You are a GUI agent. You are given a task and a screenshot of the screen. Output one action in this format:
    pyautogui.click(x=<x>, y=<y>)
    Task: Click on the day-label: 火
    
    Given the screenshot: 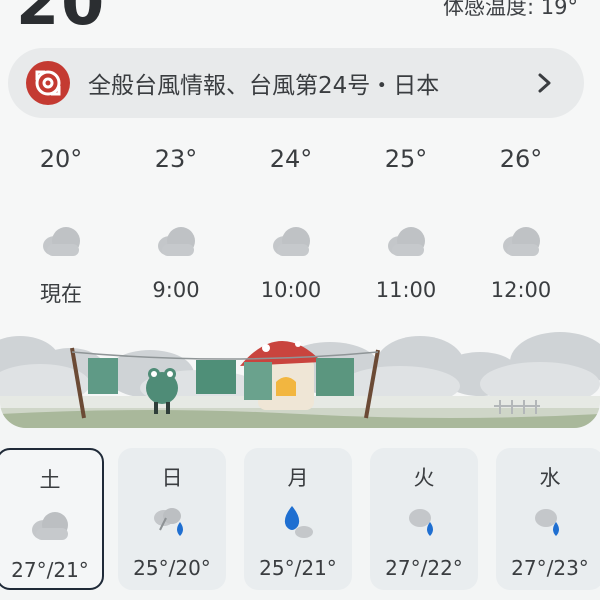 What is the action you would take?
    pyautogui.click(x=424, y=478)
    